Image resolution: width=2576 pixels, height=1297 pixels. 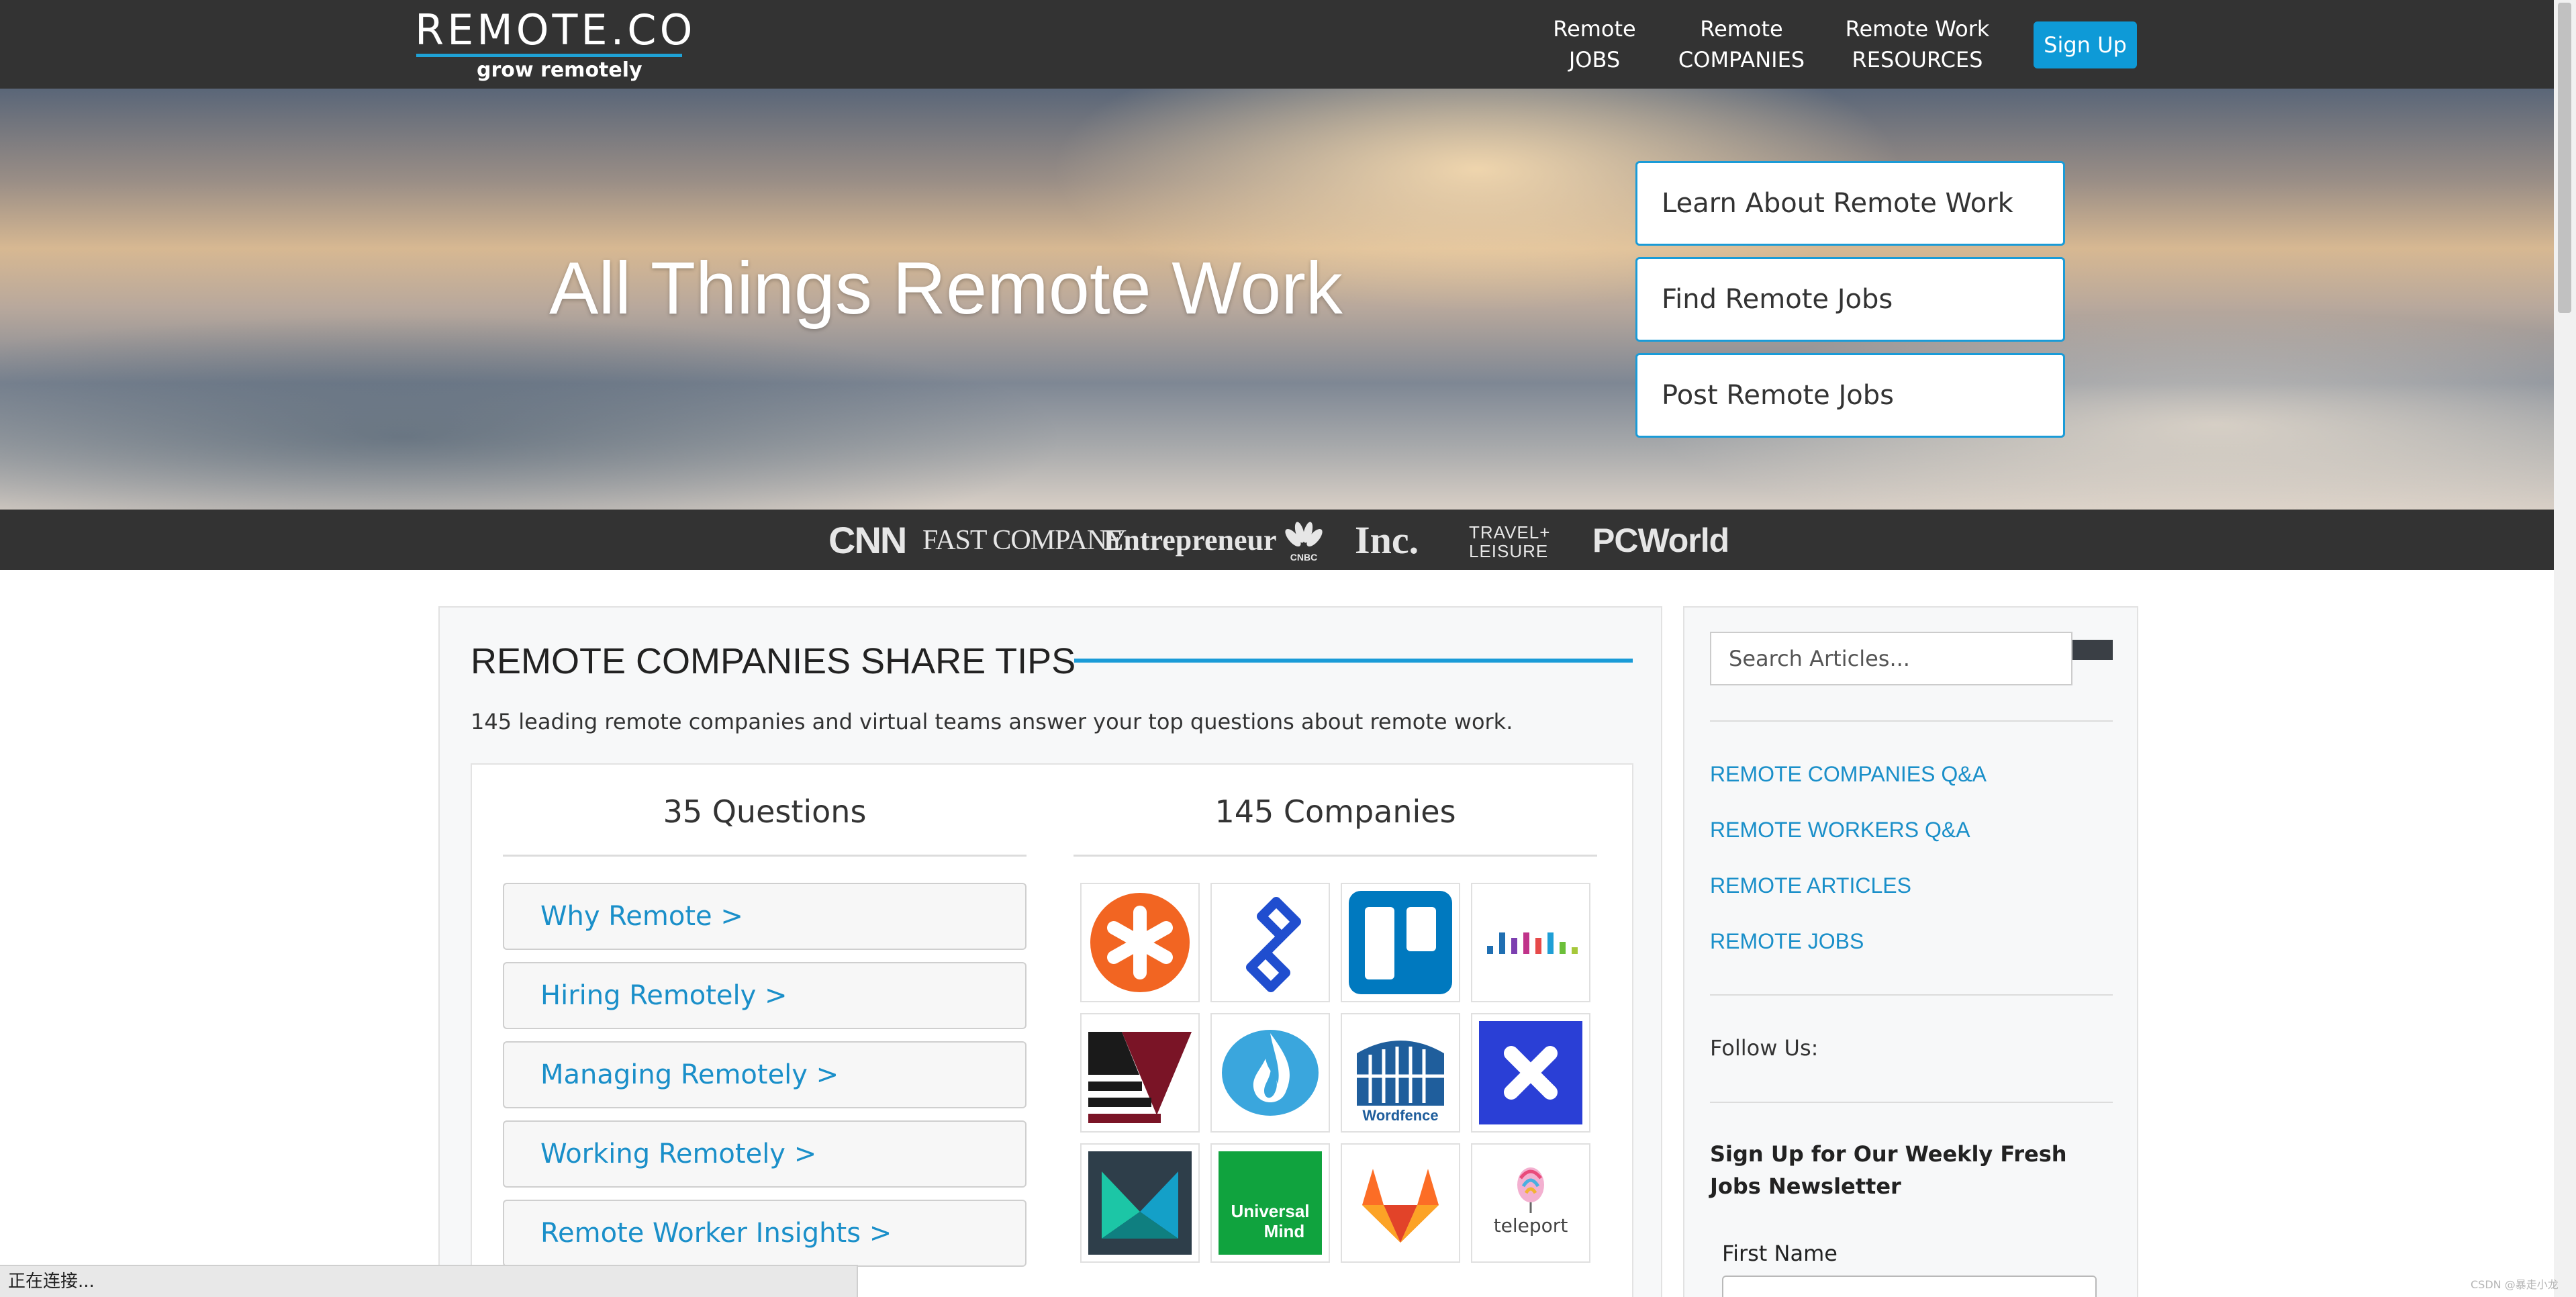 I want to click on nav-remote-jobs: Remote JOBS, so click(x=1594, y=44).